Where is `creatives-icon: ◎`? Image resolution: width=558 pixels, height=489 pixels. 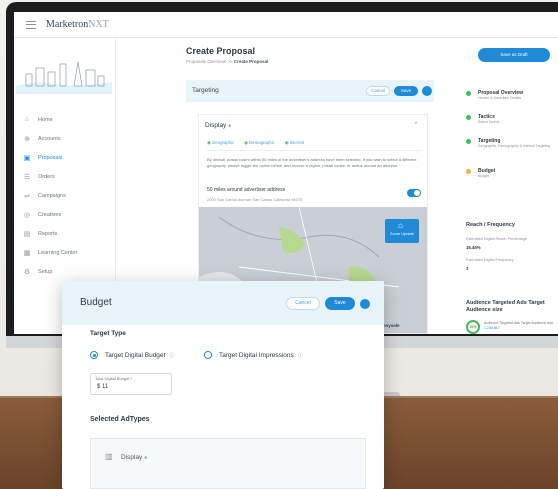 creatives-icon: ◎ is located at coordinates (27, 215).